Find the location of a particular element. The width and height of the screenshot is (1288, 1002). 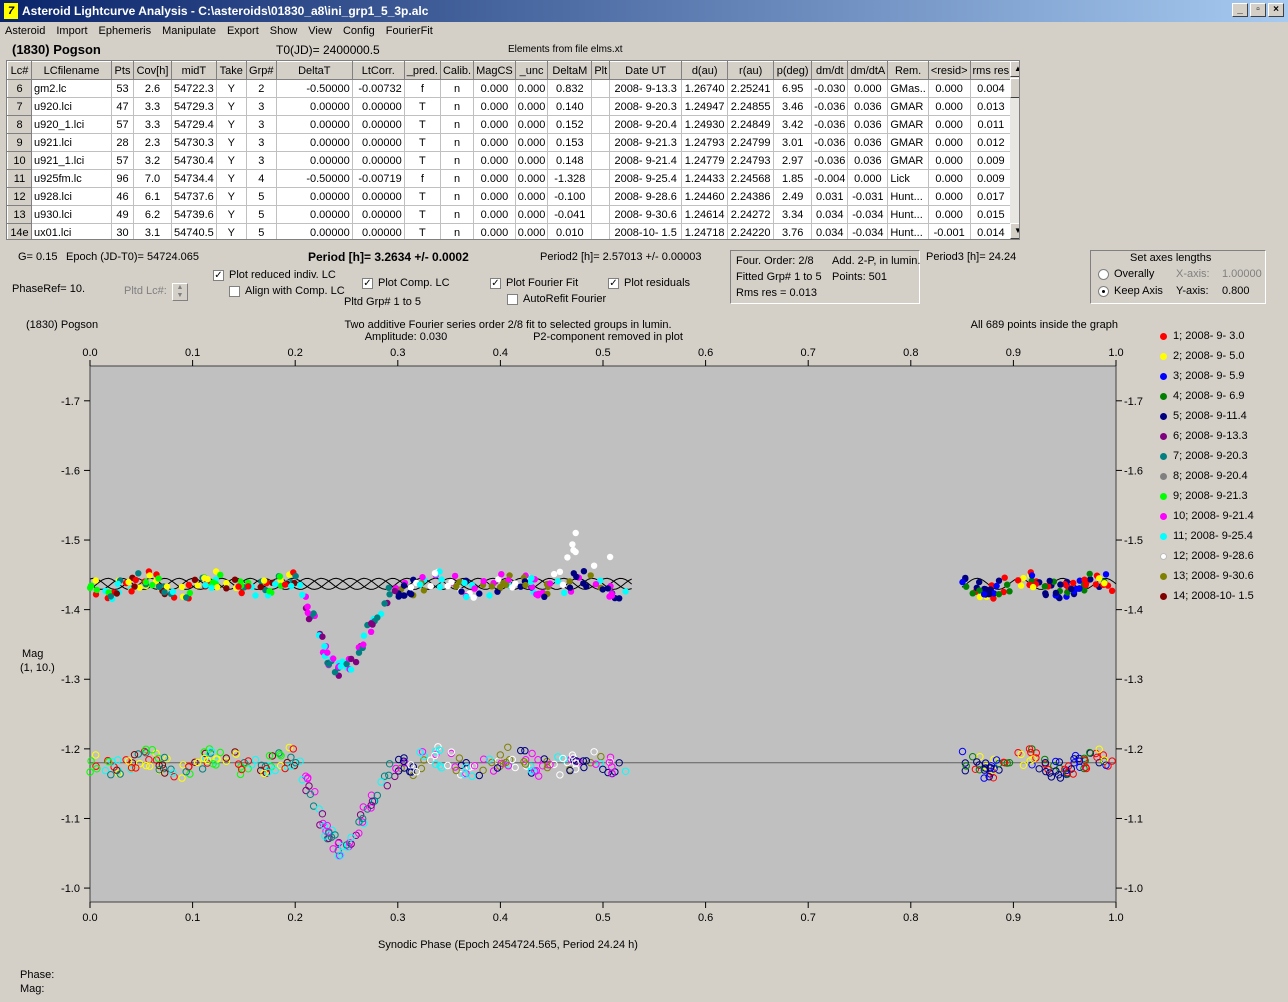

scroll-thumb is located at coordinates (1014, 88).